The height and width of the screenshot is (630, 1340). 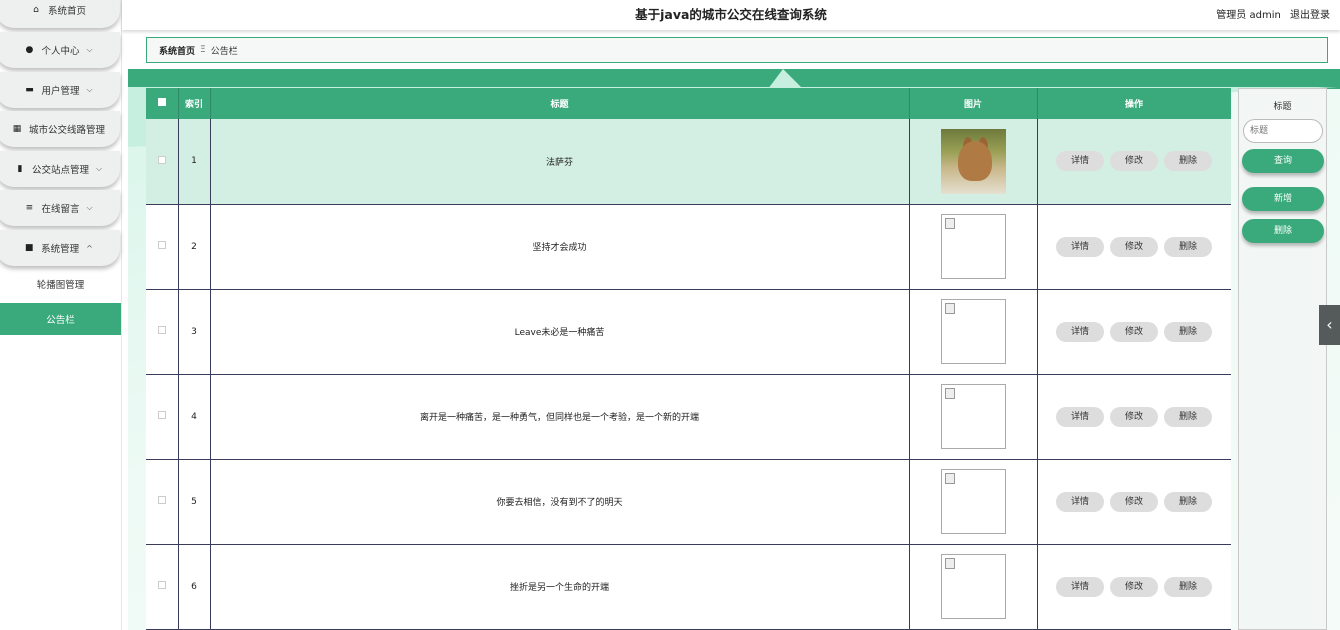 What do you see at coordinates (29, 50) in the screenshot?
I see `user-icon: ●` at bounding box center [29, 50].